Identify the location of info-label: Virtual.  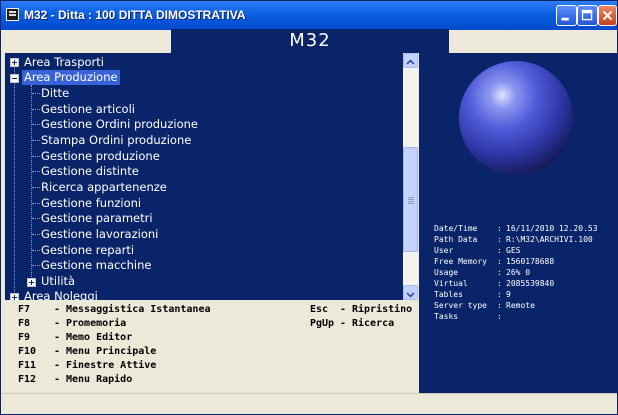
(451, 283).